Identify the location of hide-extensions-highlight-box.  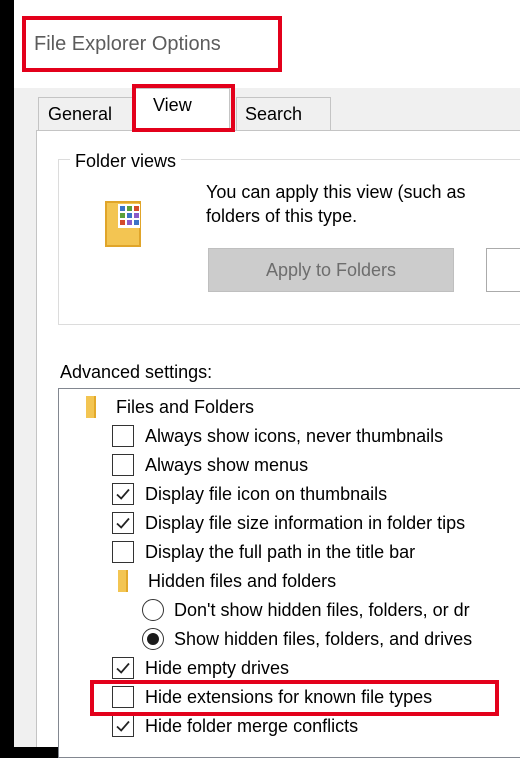
(294, 698).